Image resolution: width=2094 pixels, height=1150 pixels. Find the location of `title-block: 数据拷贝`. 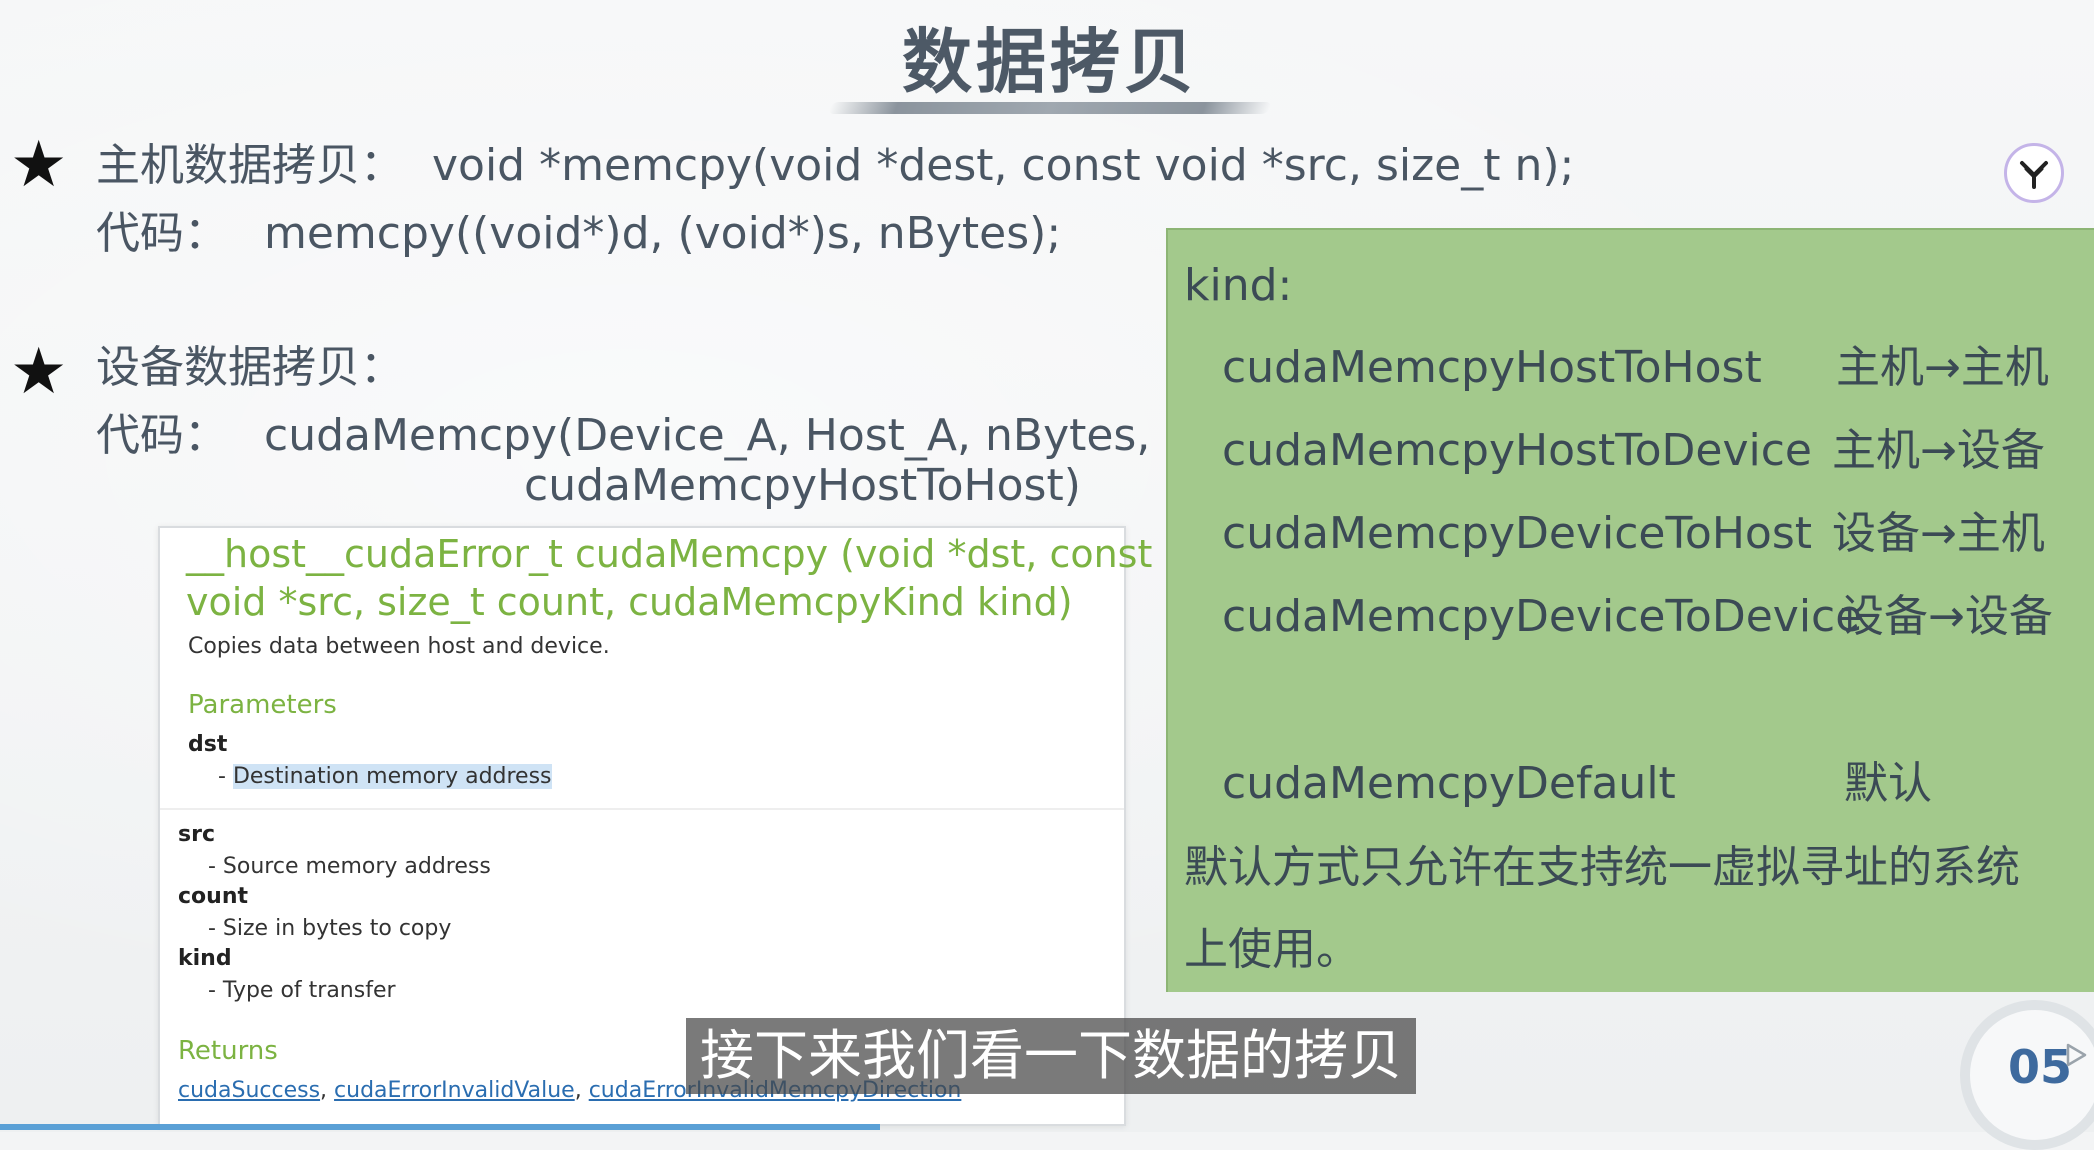

title-block: 数据拷贝 is located at coordinates (1050, 60).